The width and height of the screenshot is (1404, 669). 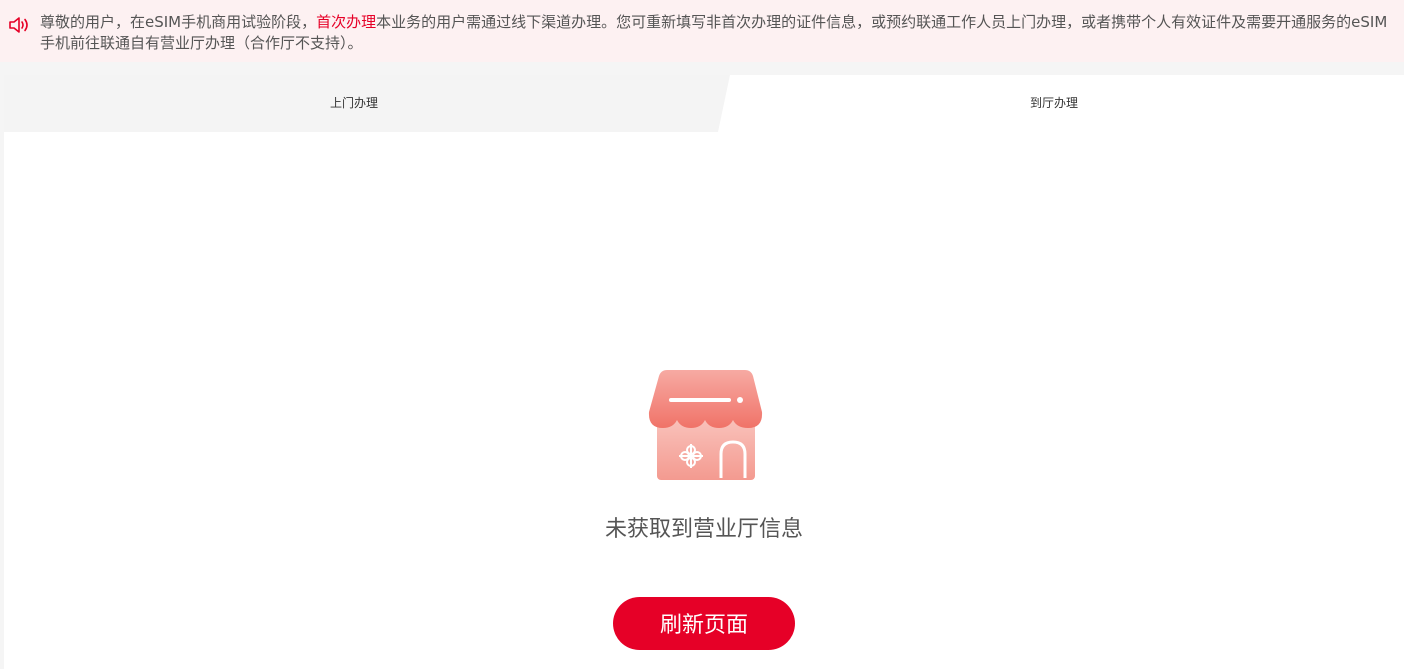 What do you see at coordinates (354, 103) in the screenshot?
I see `tab-door-service: 上门办理` at bounding box center [354, 103].